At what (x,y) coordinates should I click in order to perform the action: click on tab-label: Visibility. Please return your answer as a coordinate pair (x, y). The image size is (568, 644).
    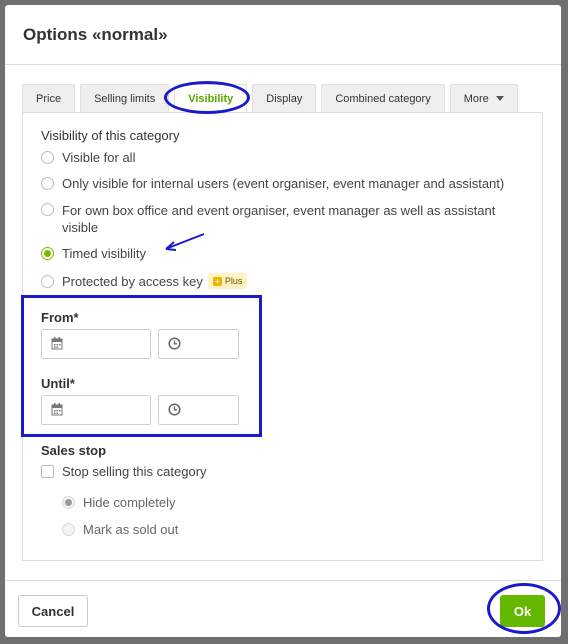
    Looking at the image, I should click on (211, 98).